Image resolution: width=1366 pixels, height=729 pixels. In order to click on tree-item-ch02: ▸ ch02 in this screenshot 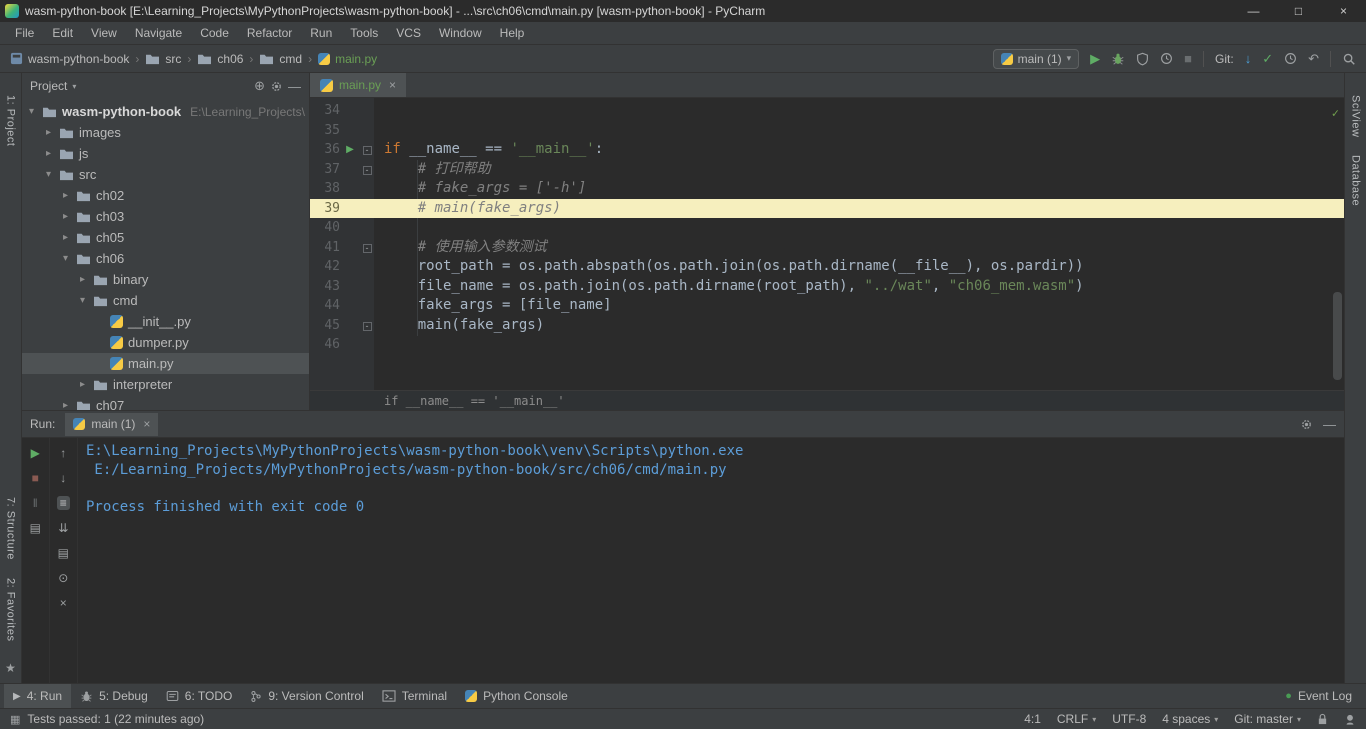, I will do `click(165, 195)`.